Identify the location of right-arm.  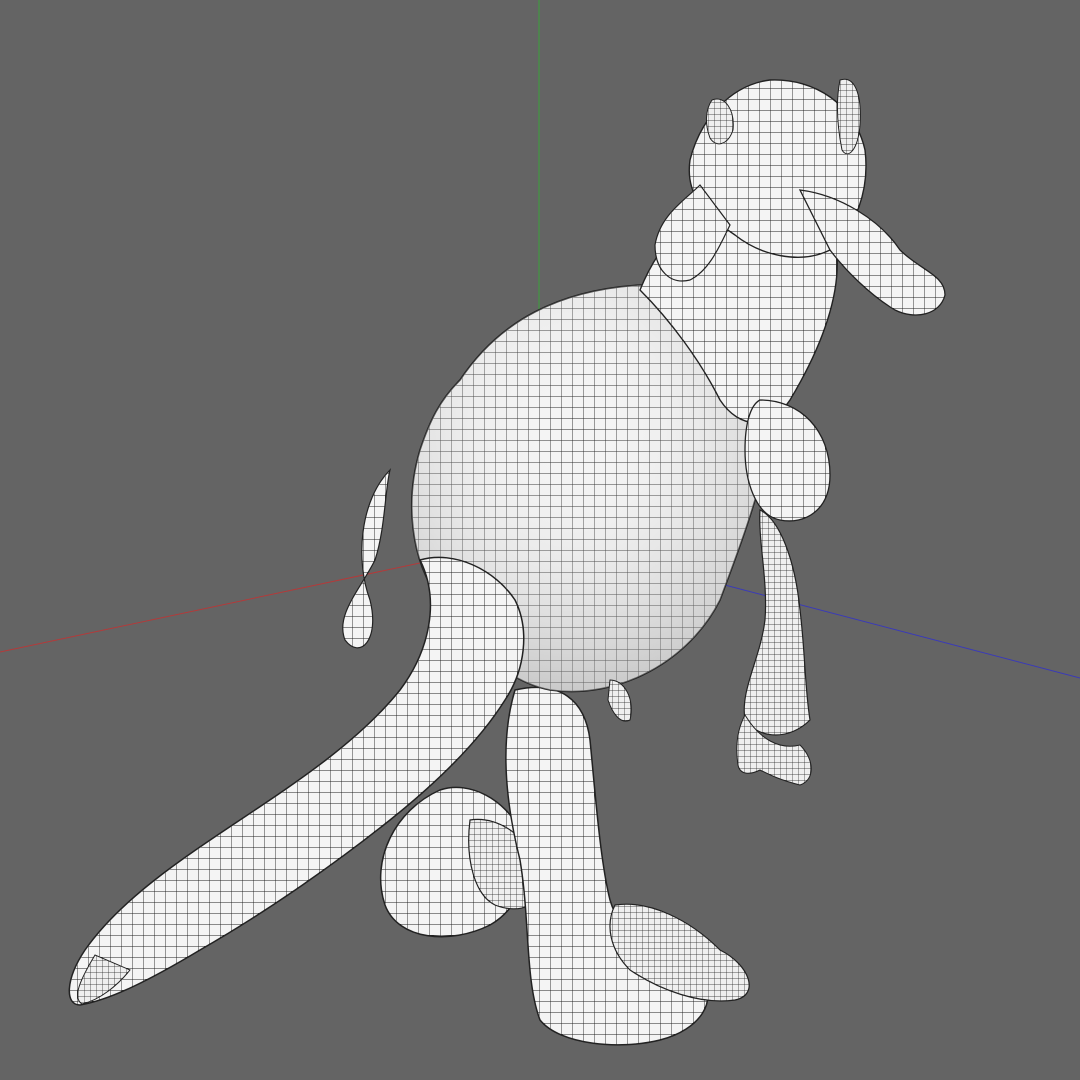
(783, 592).